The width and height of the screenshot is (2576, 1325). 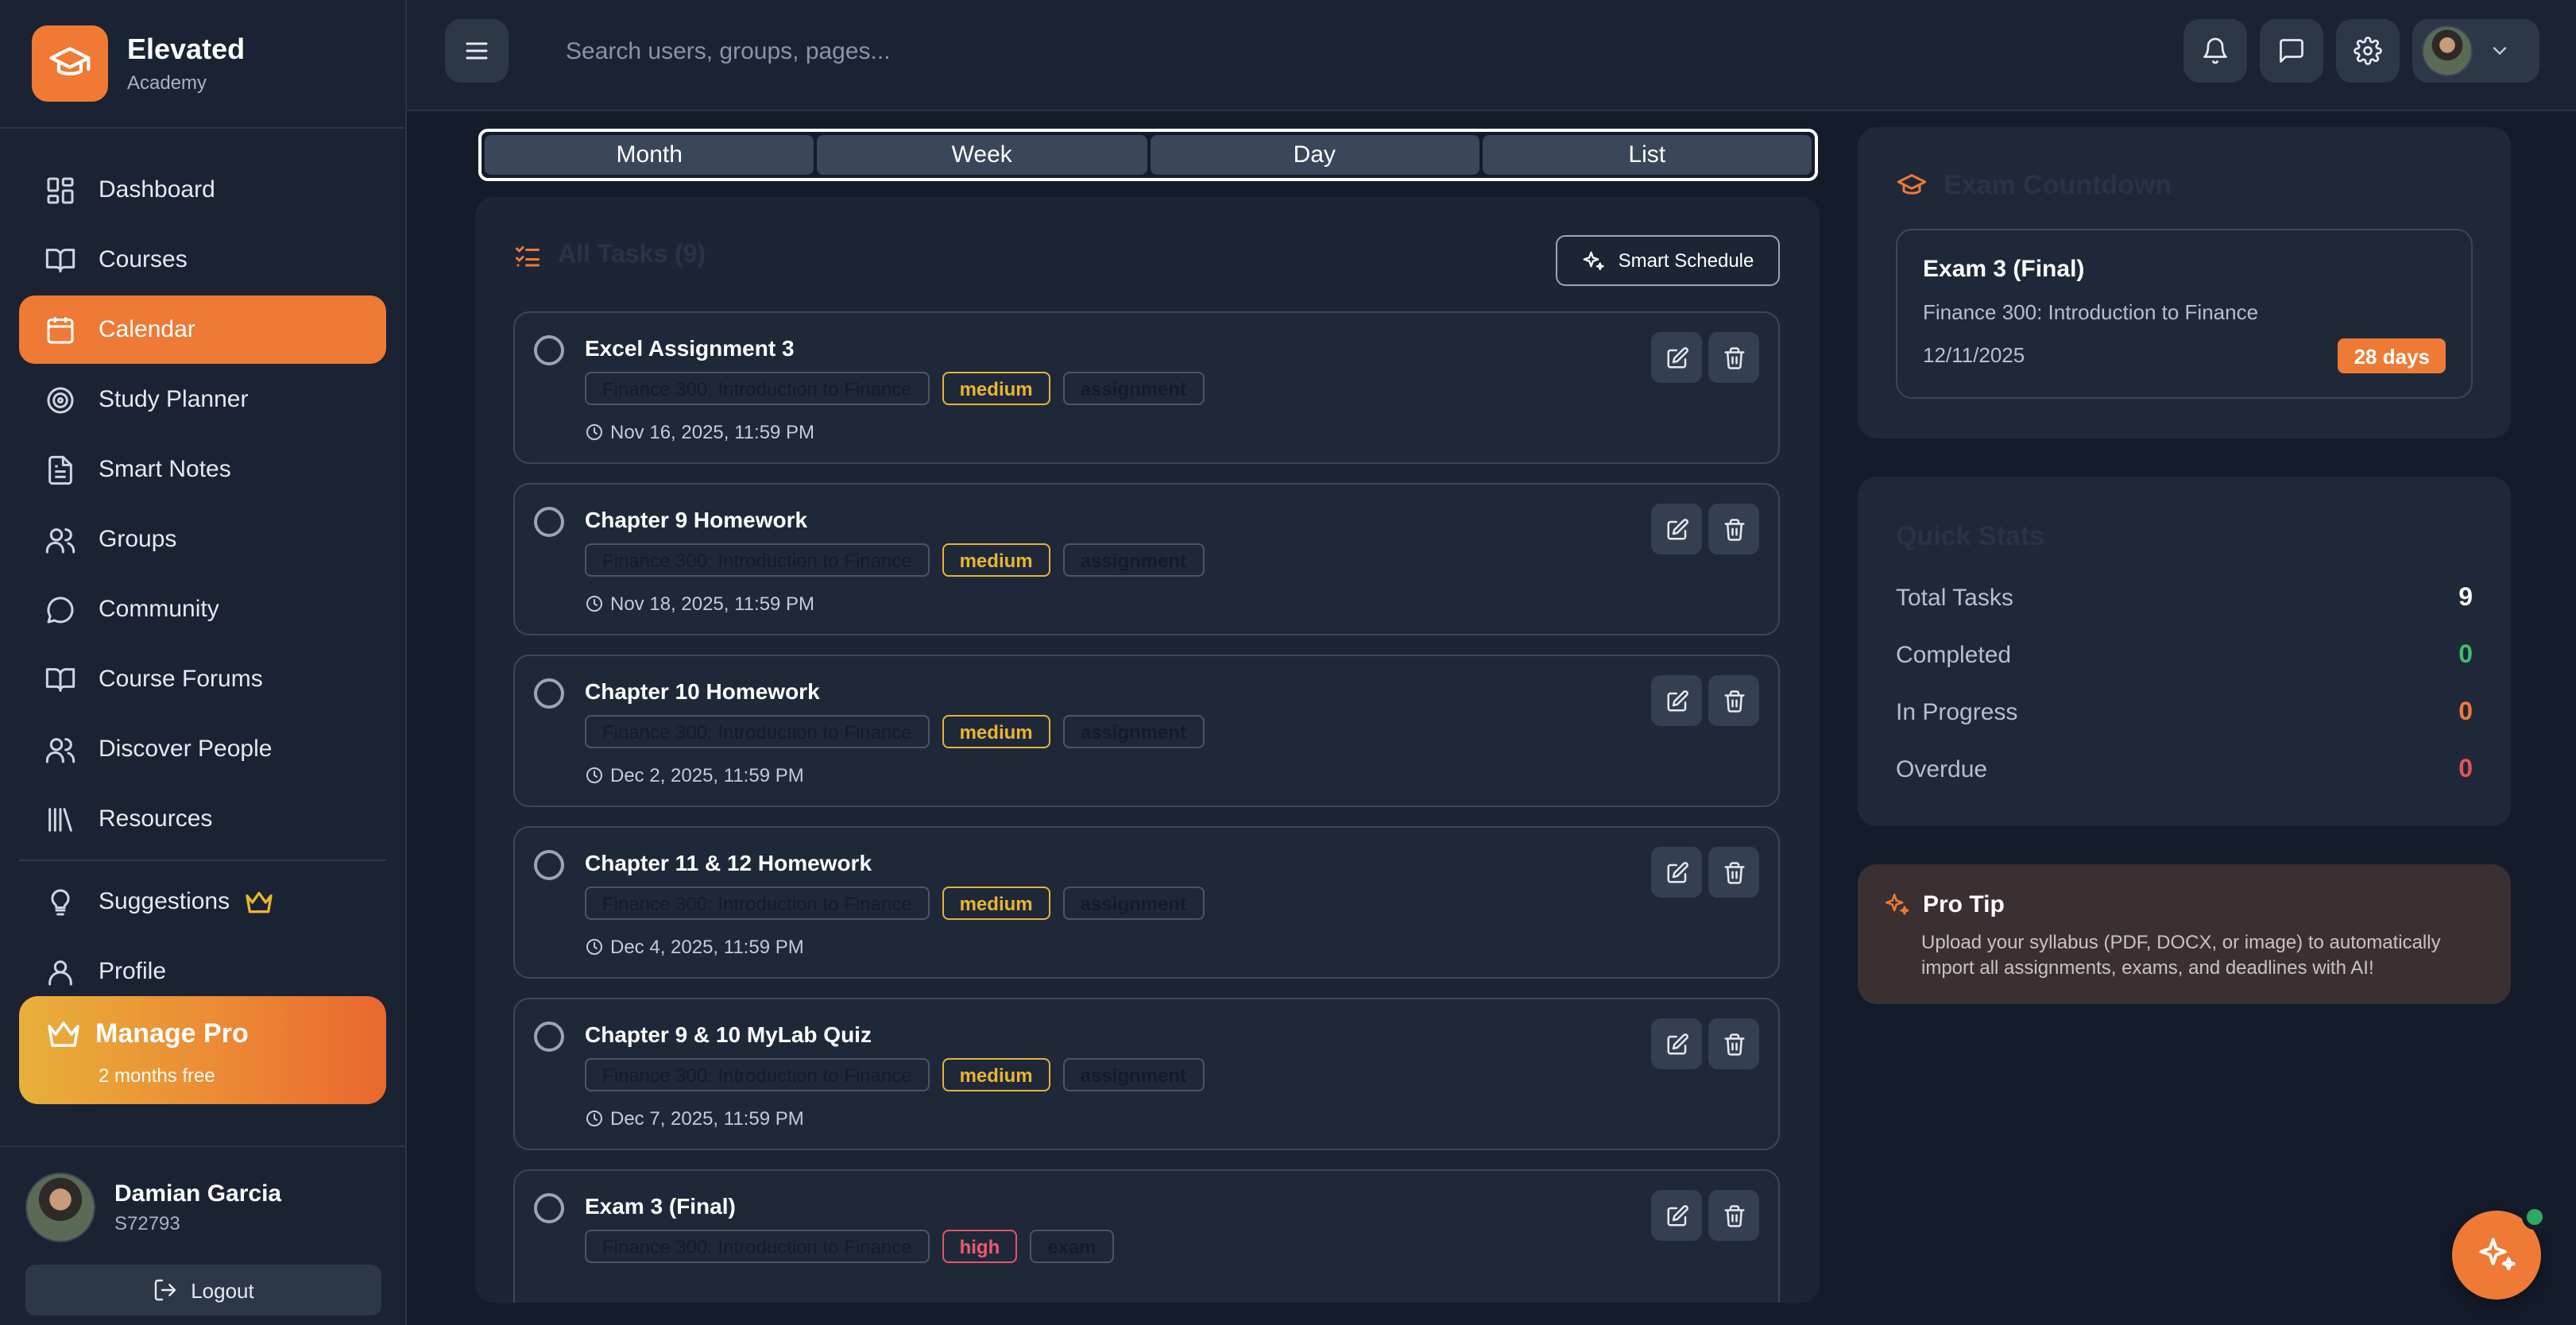 What do you see at coordinates (982, 155) in the screenshot?
I see `tab-week: Week` at bounding box center [982, 155].